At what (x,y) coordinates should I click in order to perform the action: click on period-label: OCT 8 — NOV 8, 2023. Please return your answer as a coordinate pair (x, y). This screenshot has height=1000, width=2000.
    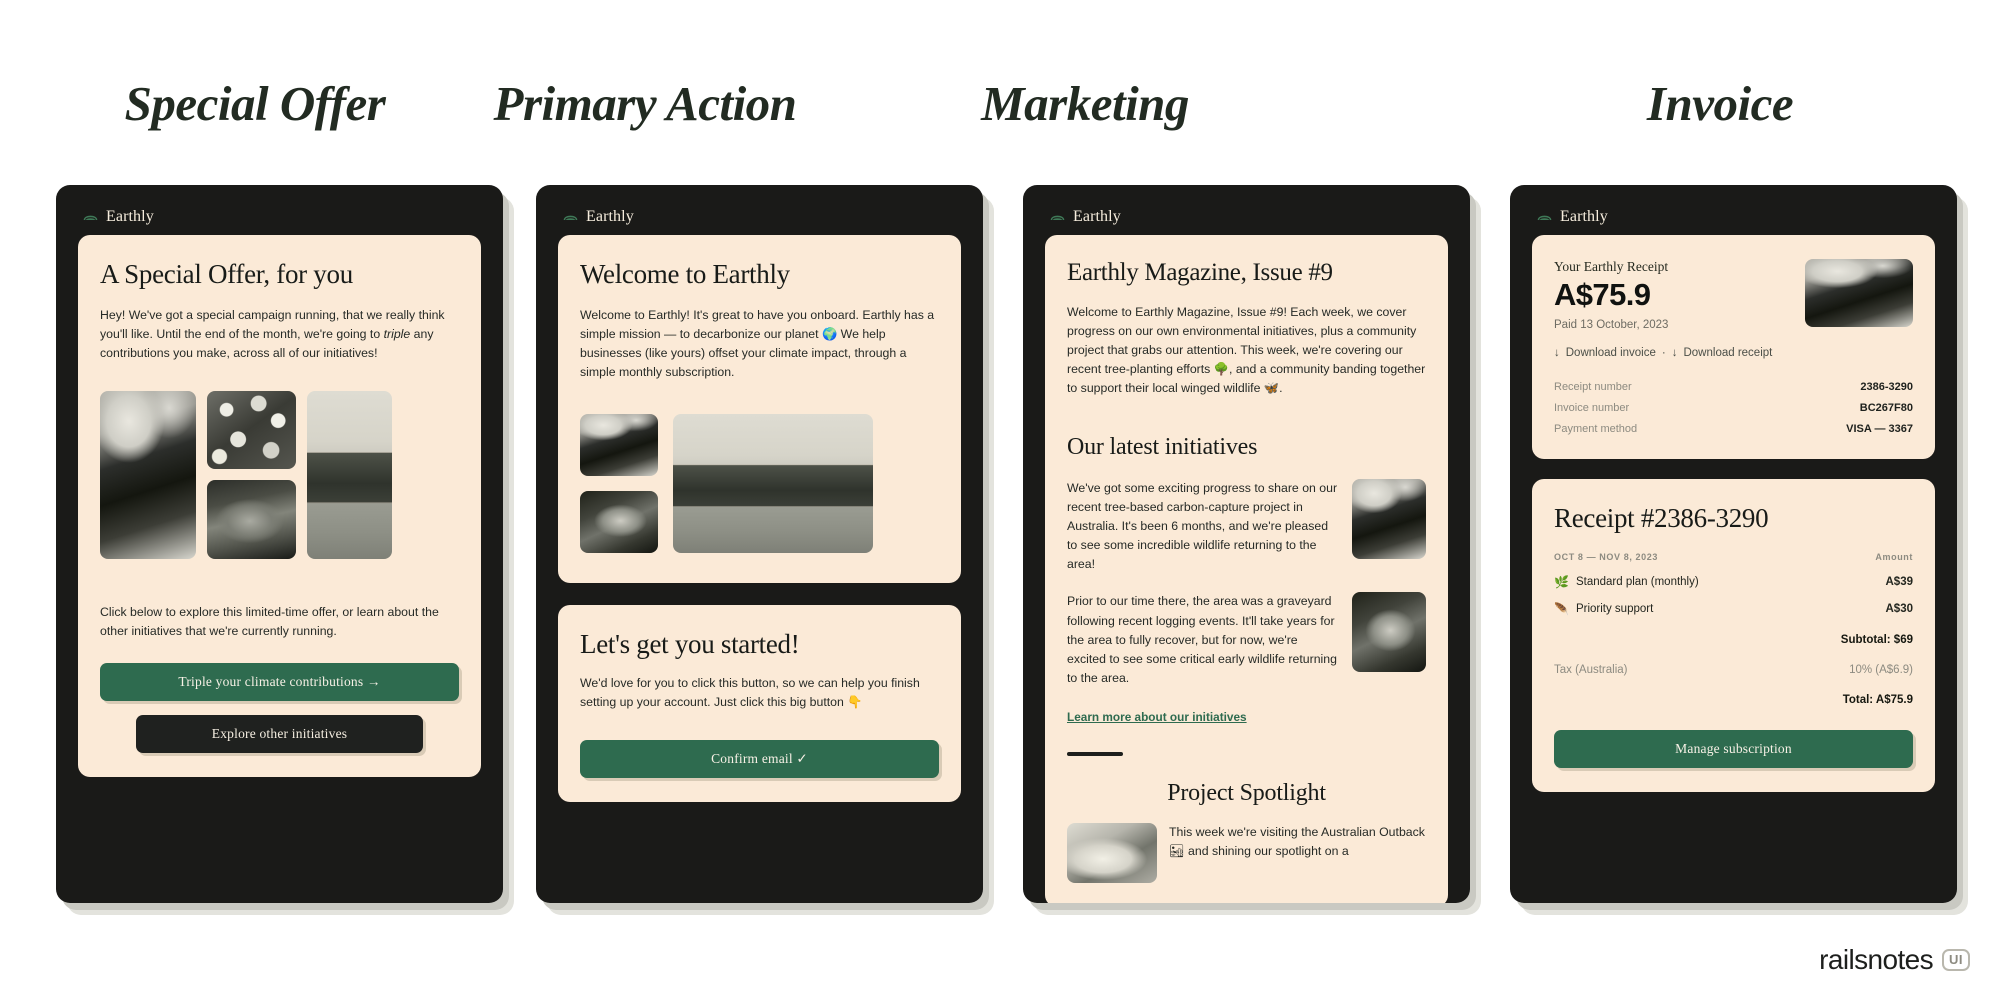
    Looking at the image, I should click on (1606, 557).